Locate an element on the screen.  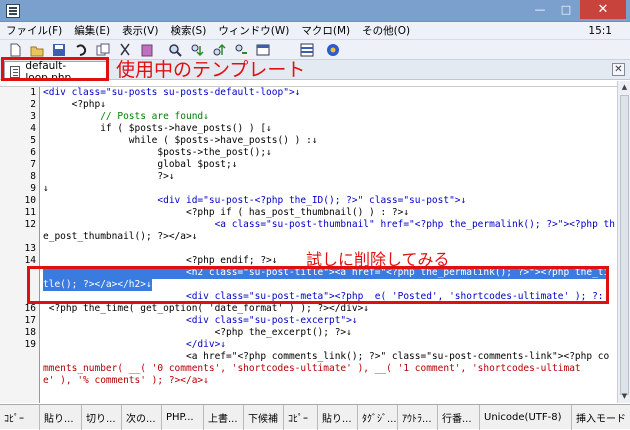
code-line: <?php↓ is located at coordinates (74, 105).